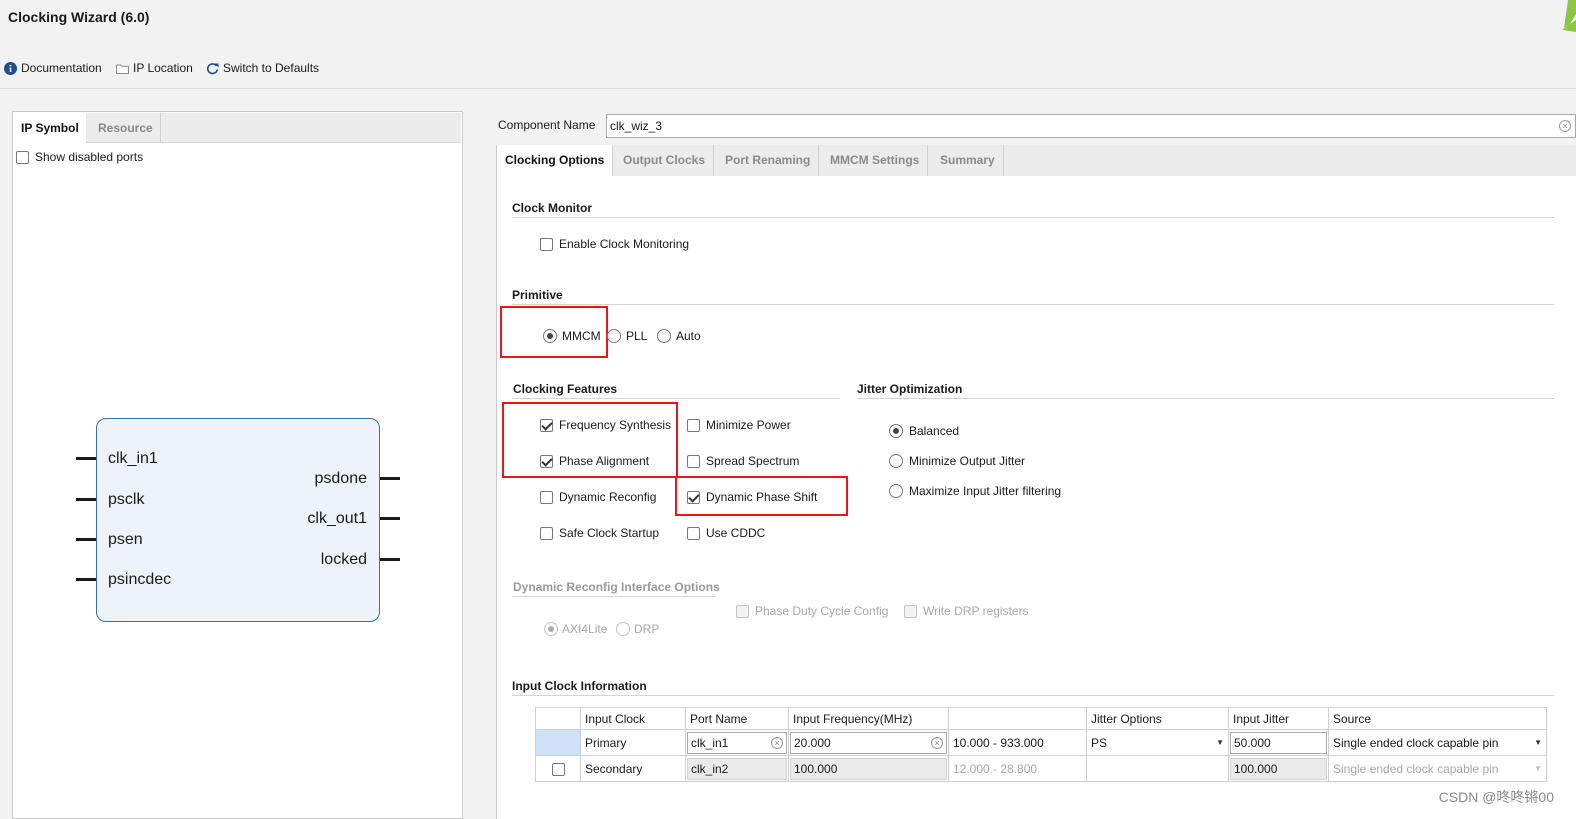  What do you see at coordinates (737, 742) in the screenshot?
I see `port-name-input: clk_in1 ×` at bounding box center [737, 742].